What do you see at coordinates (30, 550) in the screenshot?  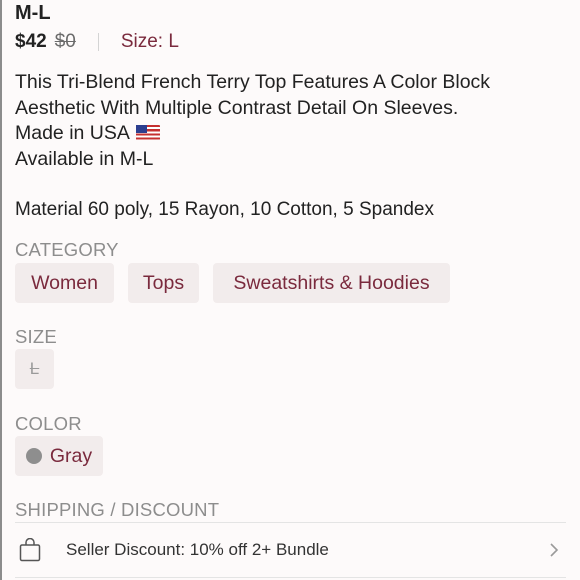 I see `shopping-bag-icon` at bounding box center [30, 550].